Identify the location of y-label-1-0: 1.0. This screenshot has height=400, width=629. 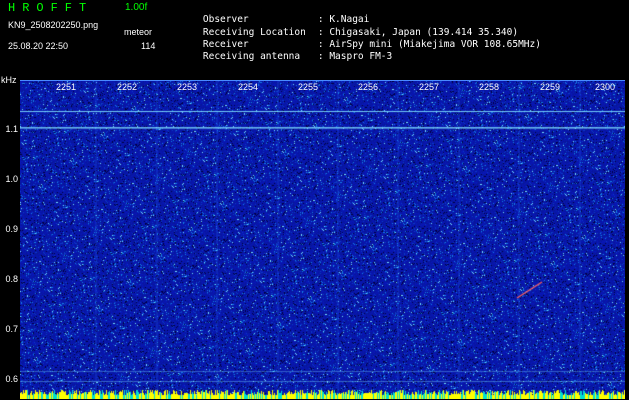
(11, 179).